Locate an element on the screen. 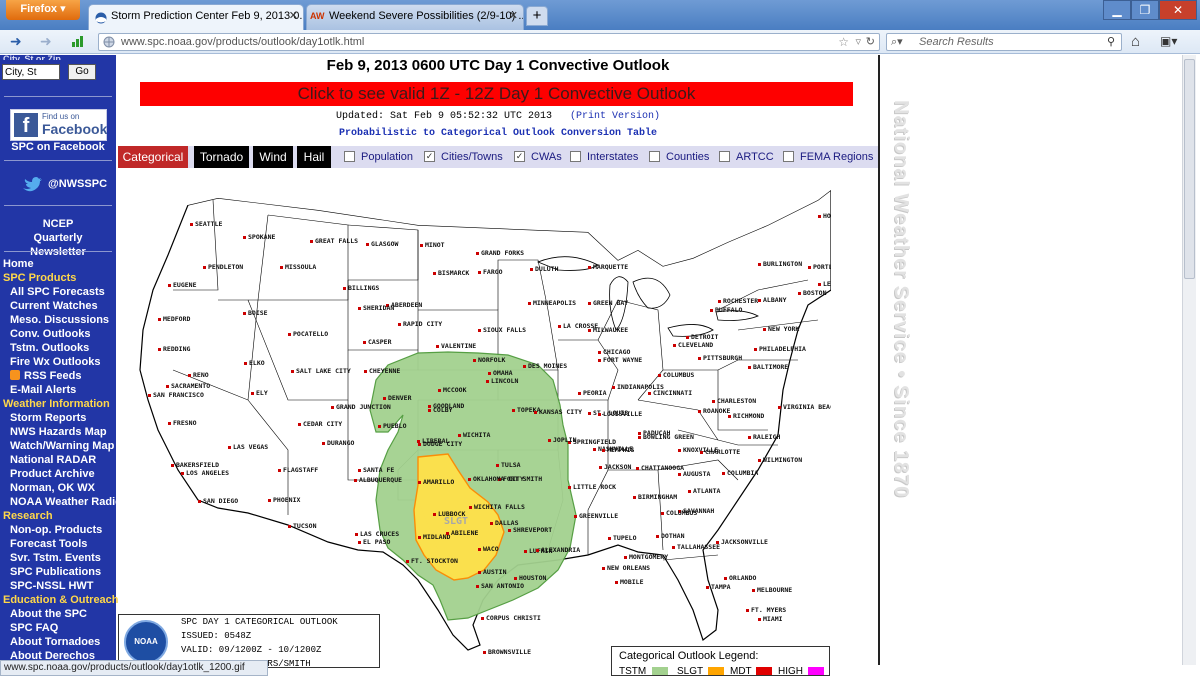 The height and width of the screenshot is (682, 1200). back-arrow-icon: ➜ is located at coordinates (16, 41).